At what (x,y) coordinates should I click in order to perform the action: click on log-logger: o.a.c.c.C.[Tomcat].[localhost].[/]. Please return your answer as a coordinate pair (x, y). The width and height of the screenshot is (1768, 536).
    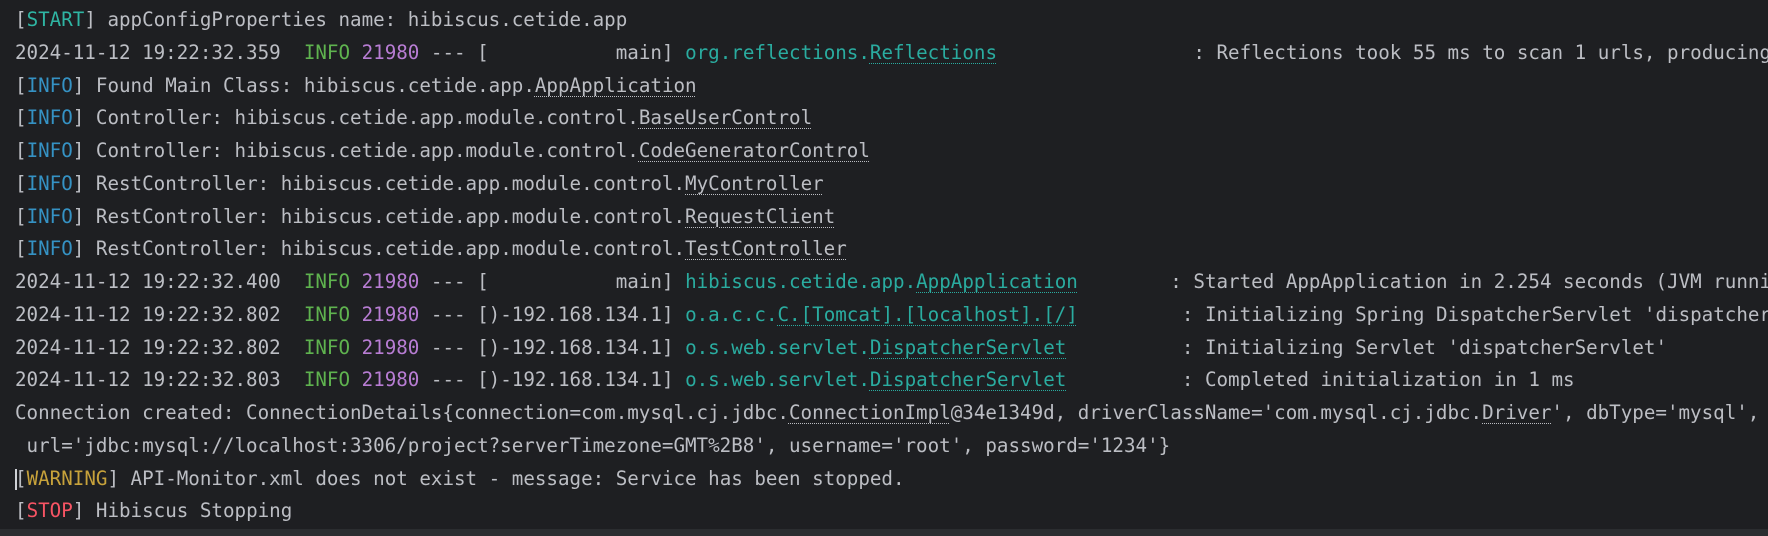
    Looking at the image, I should click on (881, 314).